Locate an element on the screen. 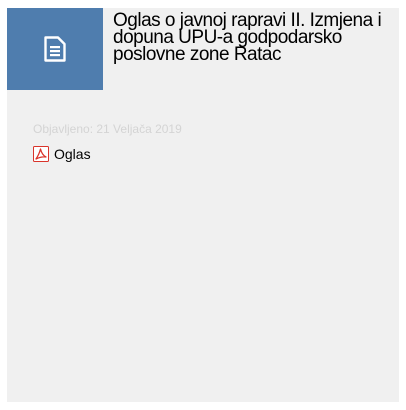 This screenshot has width=406, height=410. attachment-link-oglas: Oglas is located at coordinates (62, 154).